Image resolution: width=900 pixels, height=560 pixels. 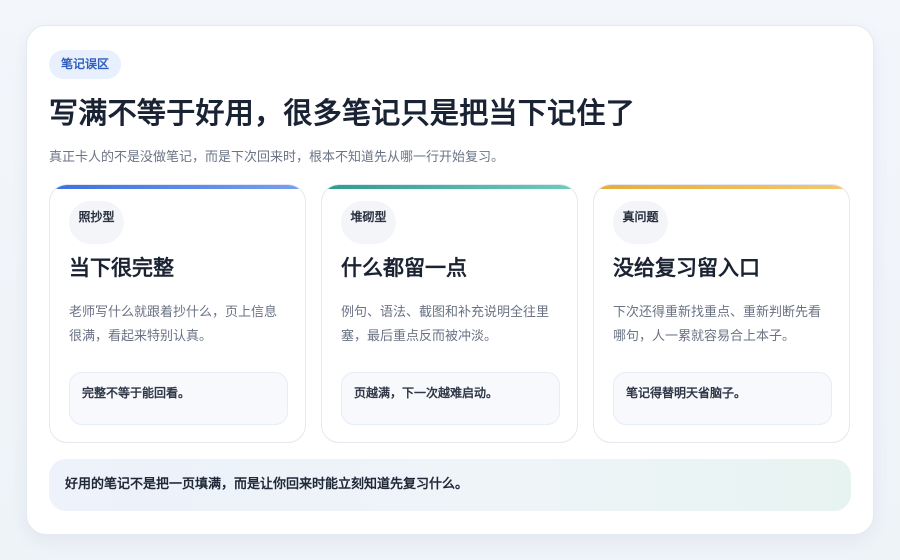 I want to click on card-description: 老师写什么就跟着抄什么，页上信息很满，看起来特别认真。, so click(x=173, y=324).